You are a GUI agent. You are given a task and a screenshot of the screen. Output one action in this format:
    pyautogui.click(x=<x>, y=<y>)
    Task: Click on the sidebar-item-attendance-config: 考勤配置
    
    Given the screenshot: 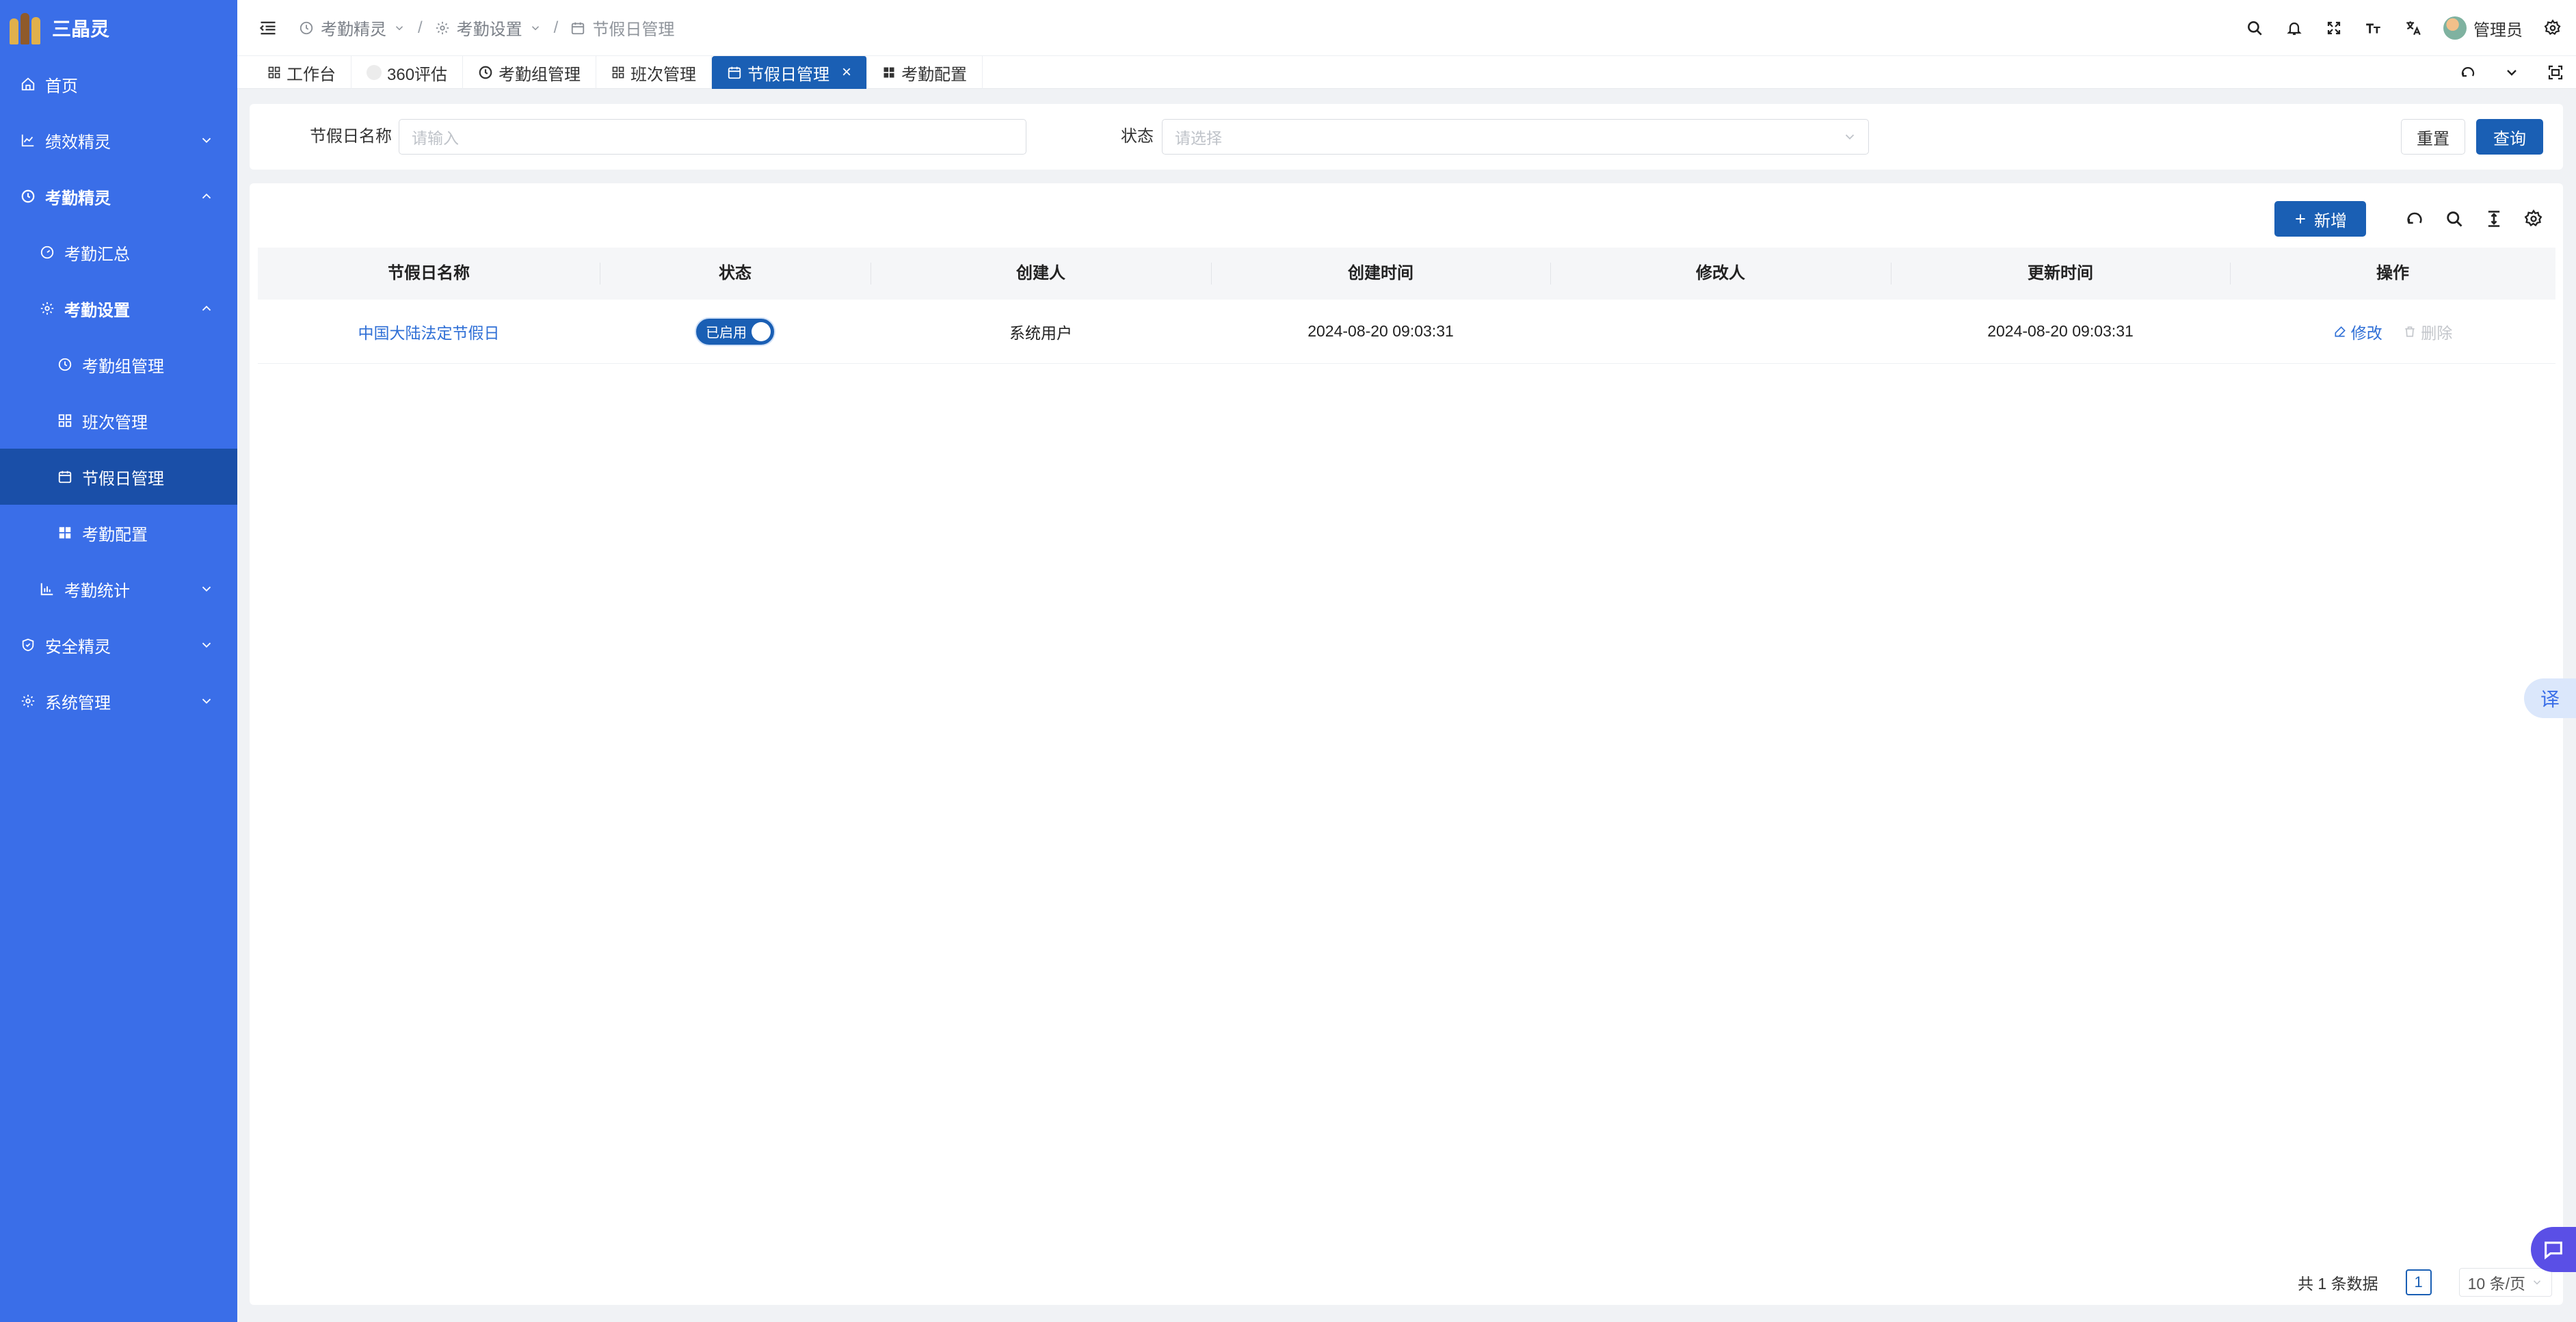 What is the action you would take?
    pyautogui.click(x=118, y=533)
    